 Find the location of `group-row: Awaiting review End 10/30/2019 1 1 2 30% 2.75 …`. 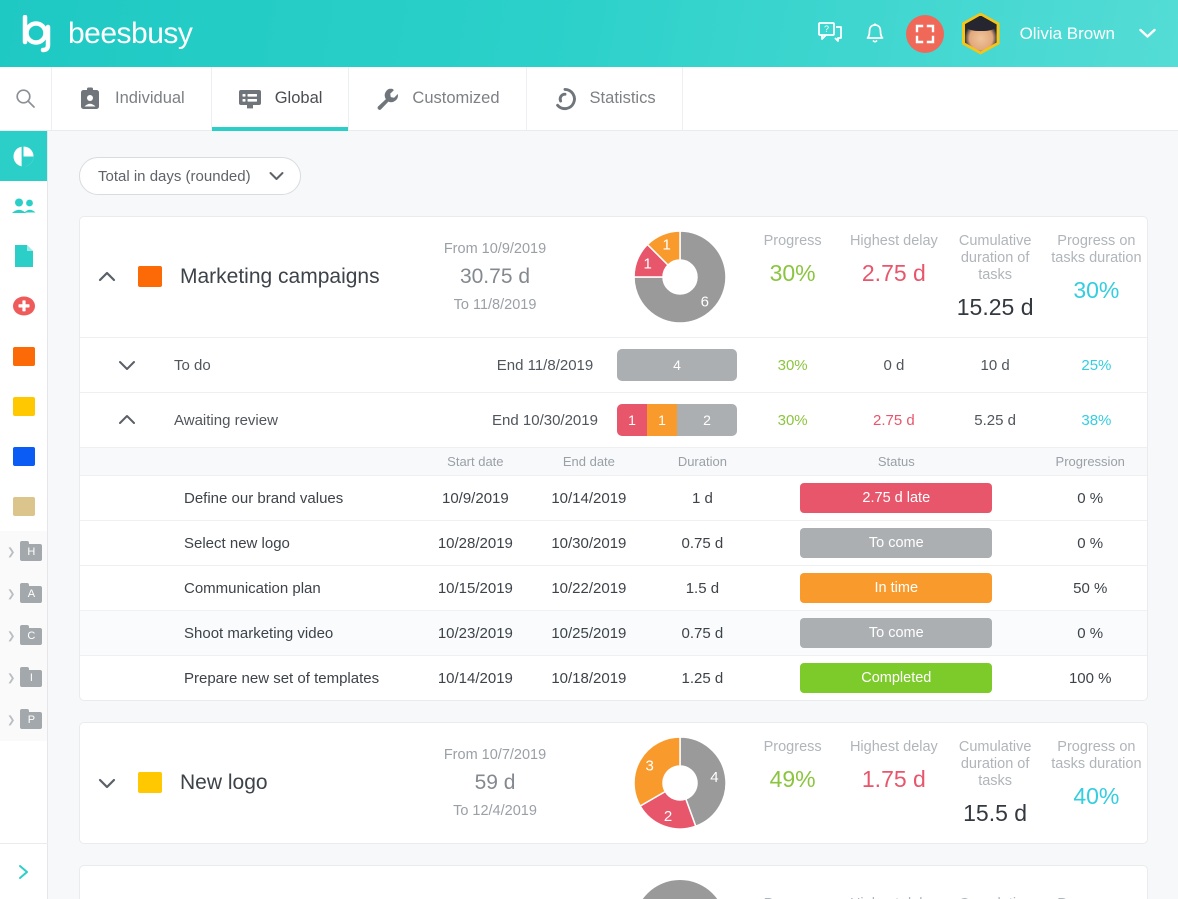

group-row: Awaiting review End 10/30/2019 1 1 2 30% 2.75 … is located at coordinates (613, 419).